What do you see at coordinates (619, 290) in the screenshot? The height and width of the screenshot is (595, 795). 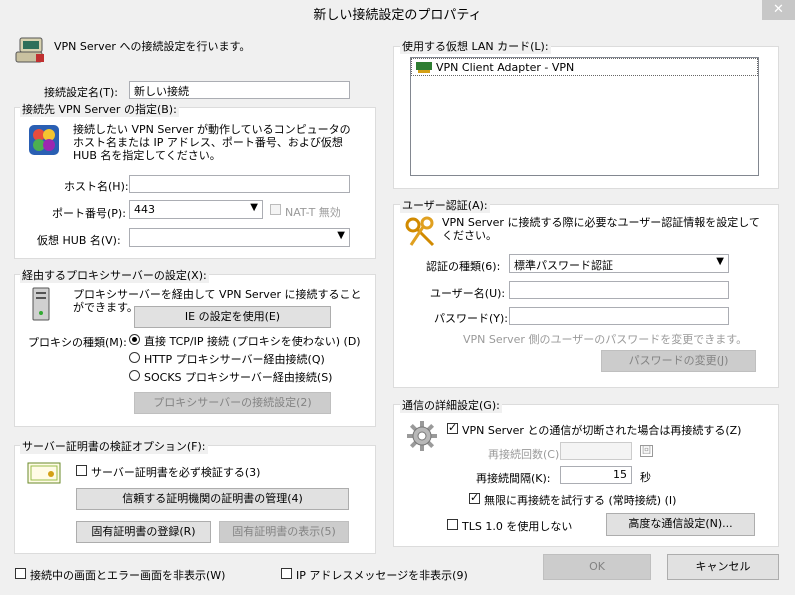 I see `username-field` at bounding box center [619, 290].